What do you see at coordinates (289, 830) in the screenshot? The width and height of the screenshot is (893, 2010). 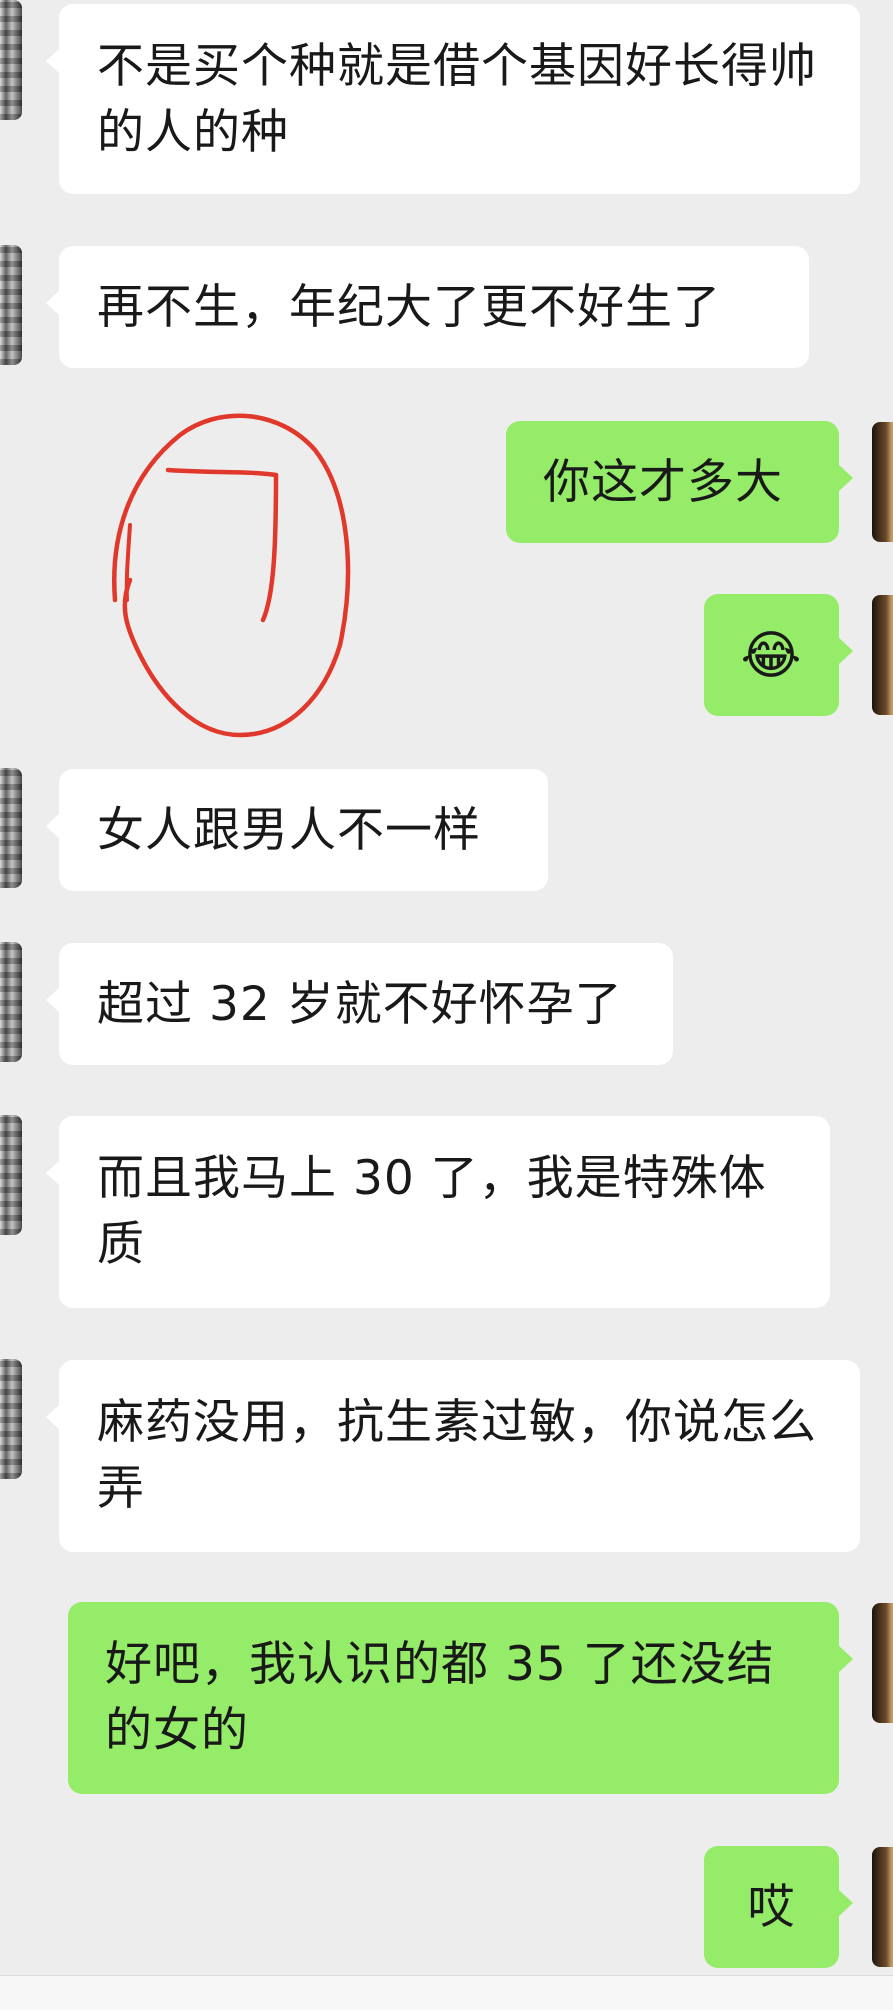 I see `message-text: 女人跟男人不一样` at bounding box center [289, 830].